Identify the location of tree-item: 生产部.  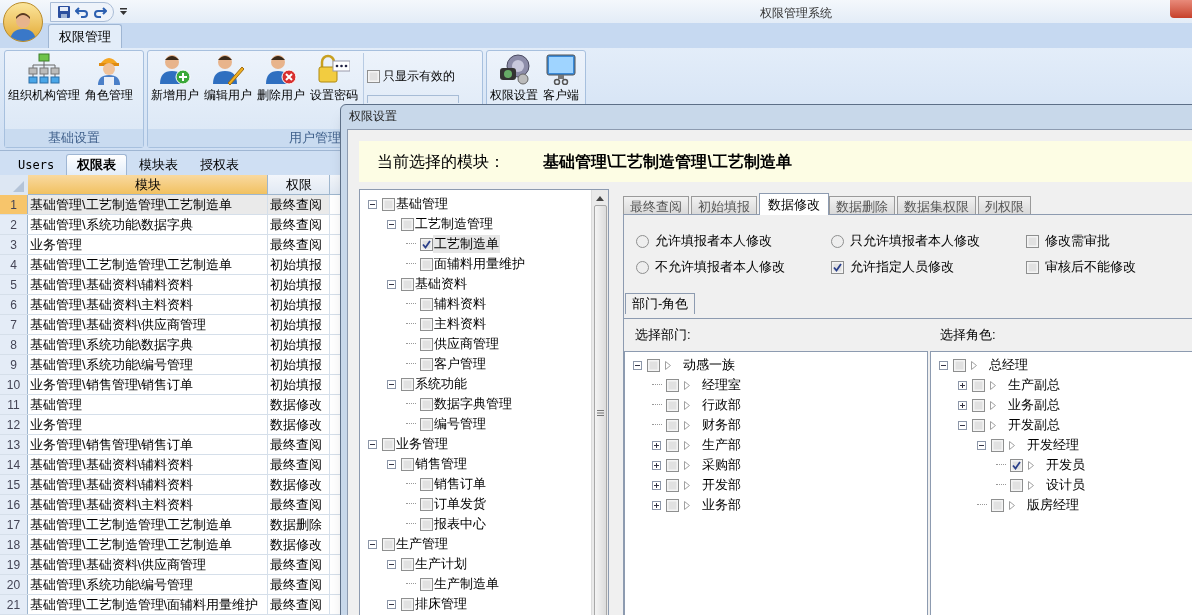
(721, 445).